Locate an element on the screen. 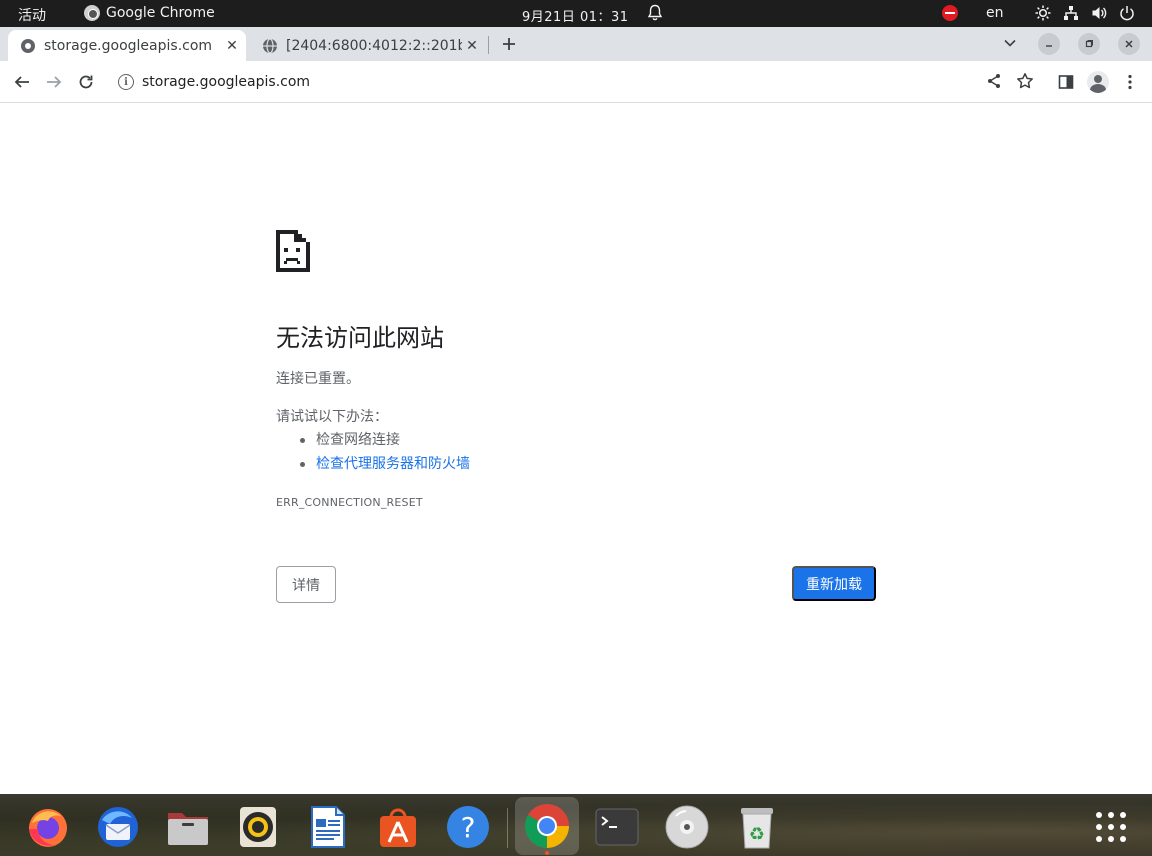 The height and width of the screenshot is (856, 1152). system-top-bar: 活动 Google Chrome 9月21日 01：31 en is located at coordinates (576, 13).